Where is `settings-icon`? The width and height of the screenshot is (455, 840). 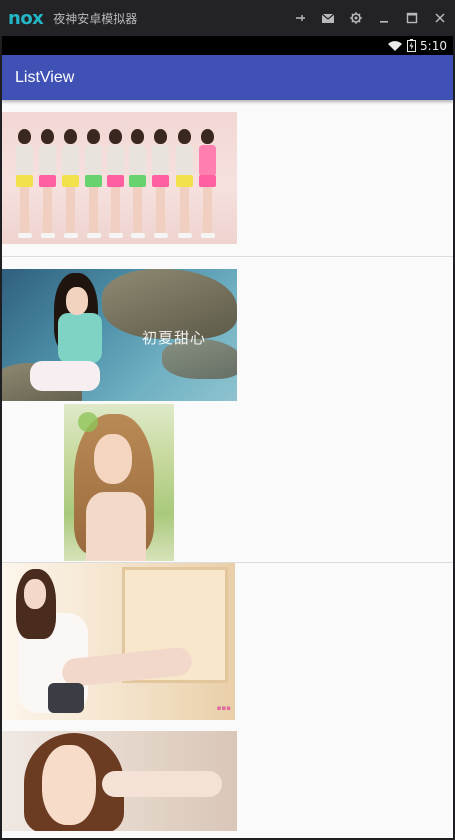
settings-icon is located at coordinates (356, 18).